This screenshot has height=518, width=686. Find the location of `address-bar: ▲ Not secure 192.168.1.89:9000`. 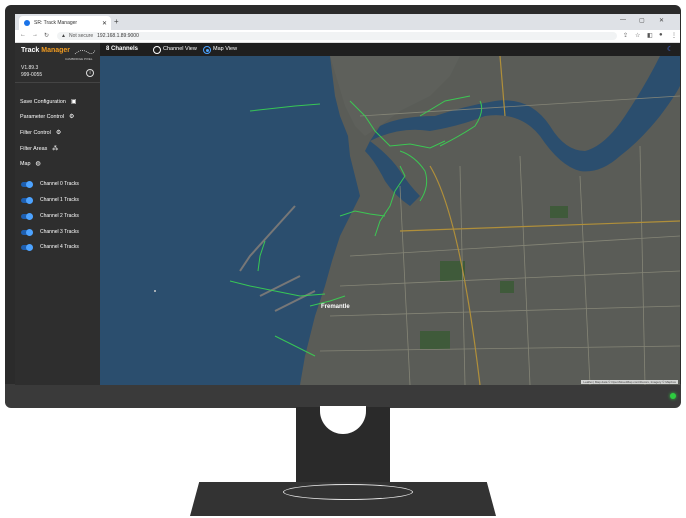

address-bar: ▲ Not secure 192.168.1.89:9000 is located at coordinates (337, 36).